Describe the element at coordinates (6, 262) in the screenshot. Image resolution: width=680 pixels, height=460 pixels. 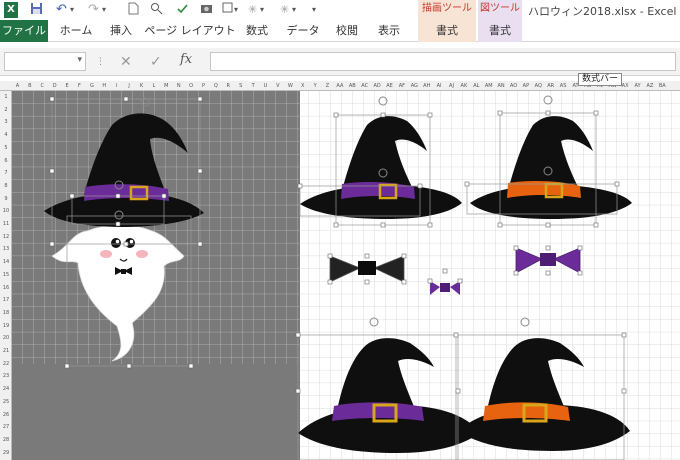
I see `row-header: 14` at that location.